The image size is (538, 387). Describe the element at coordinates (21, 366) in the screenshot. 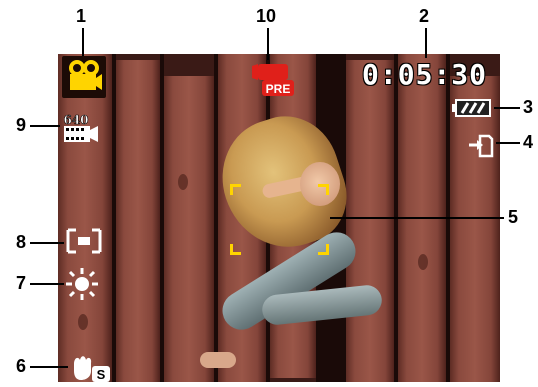

I see `callout-6: 6` at that location.